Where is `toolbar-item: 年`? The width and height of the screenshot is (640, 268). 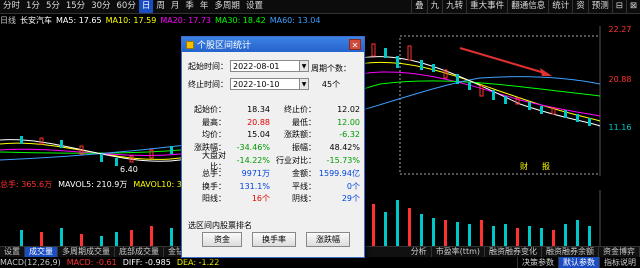
toolbar-item: 年 is located at coordinates (204, 6).